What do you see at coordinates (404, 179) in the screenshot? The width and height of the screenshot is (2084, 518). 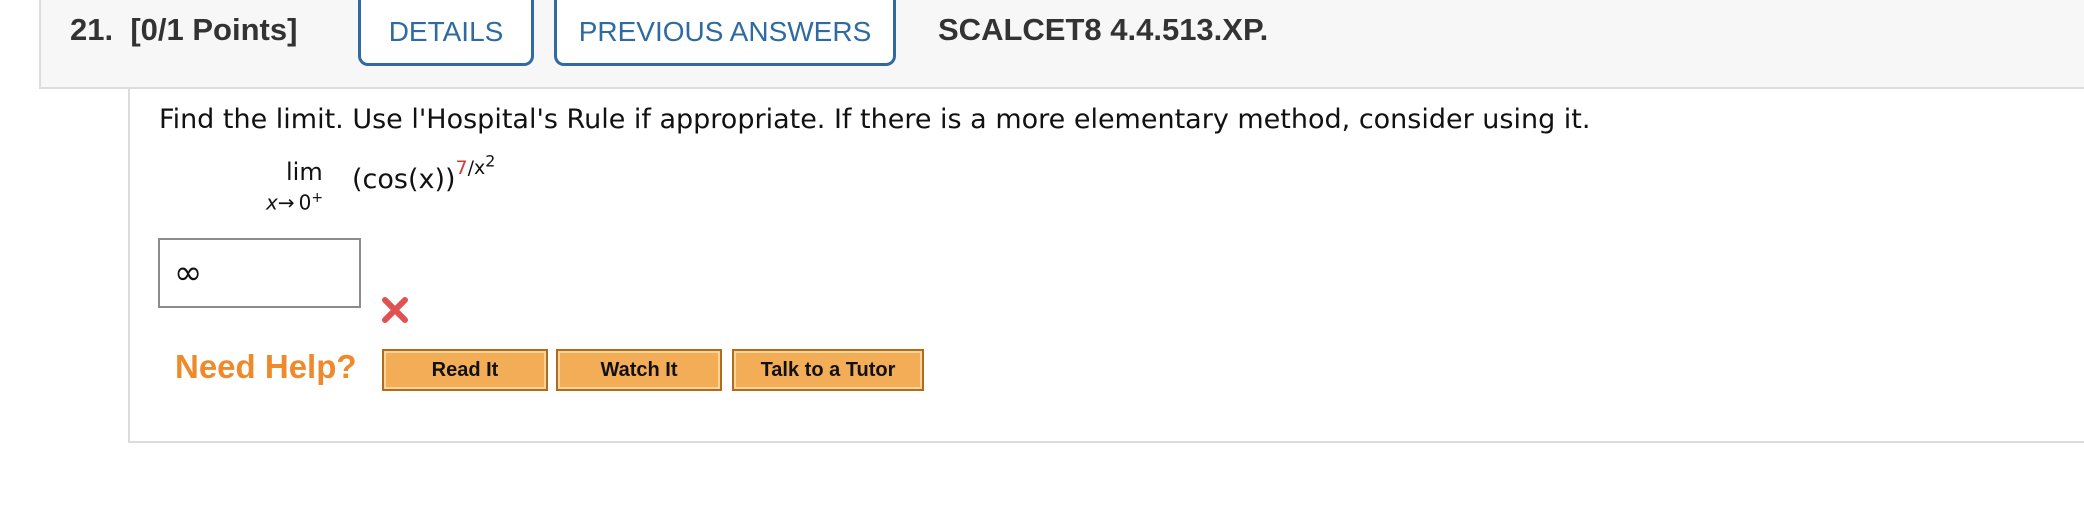 I see `function-base: (cos(x))` at bounding box center [404, 179].